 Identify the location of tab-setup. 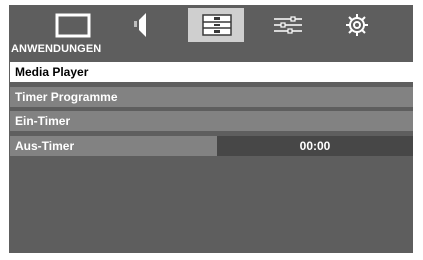
(357, 25).